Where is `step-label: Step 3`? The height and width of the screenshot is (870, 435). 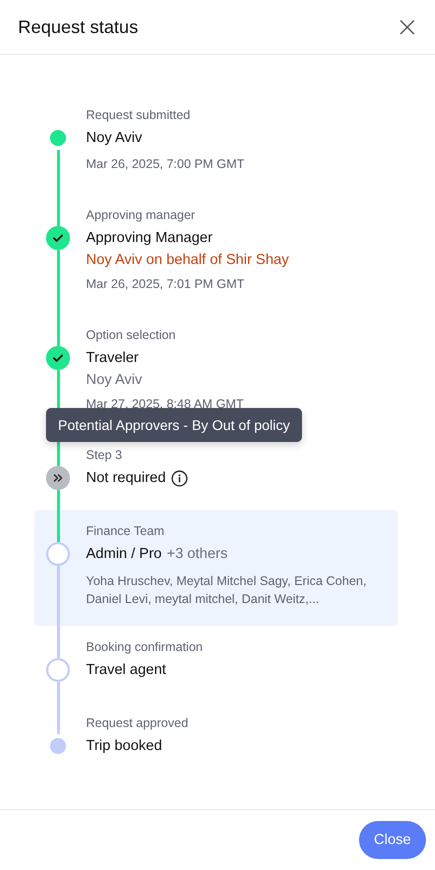
step-label: Step 3 is located at coordinates (104, 455).